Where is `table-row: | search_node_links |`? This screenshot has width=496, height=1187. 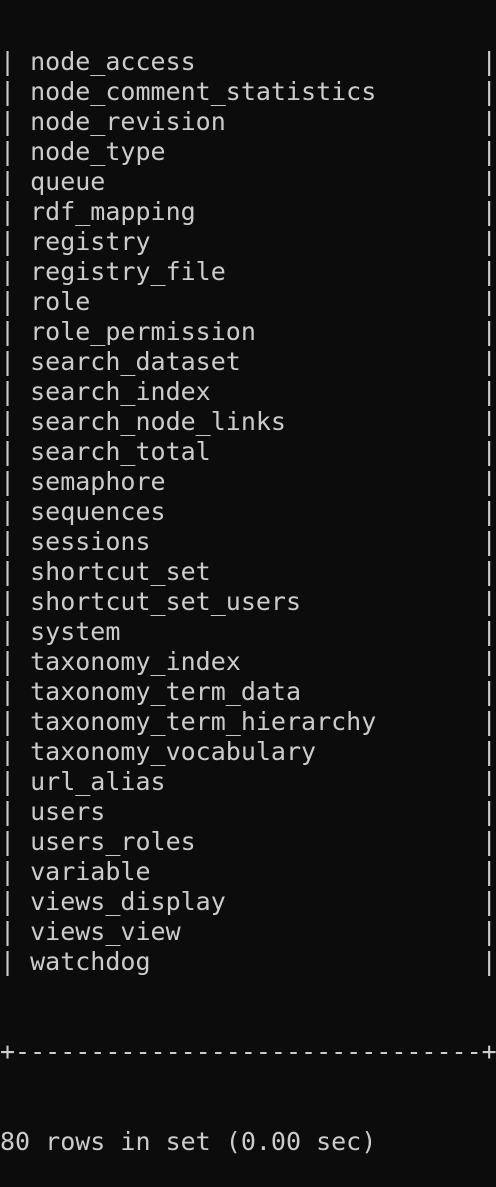
table-row: | search_node_links | is located at coordinates (248, 421).